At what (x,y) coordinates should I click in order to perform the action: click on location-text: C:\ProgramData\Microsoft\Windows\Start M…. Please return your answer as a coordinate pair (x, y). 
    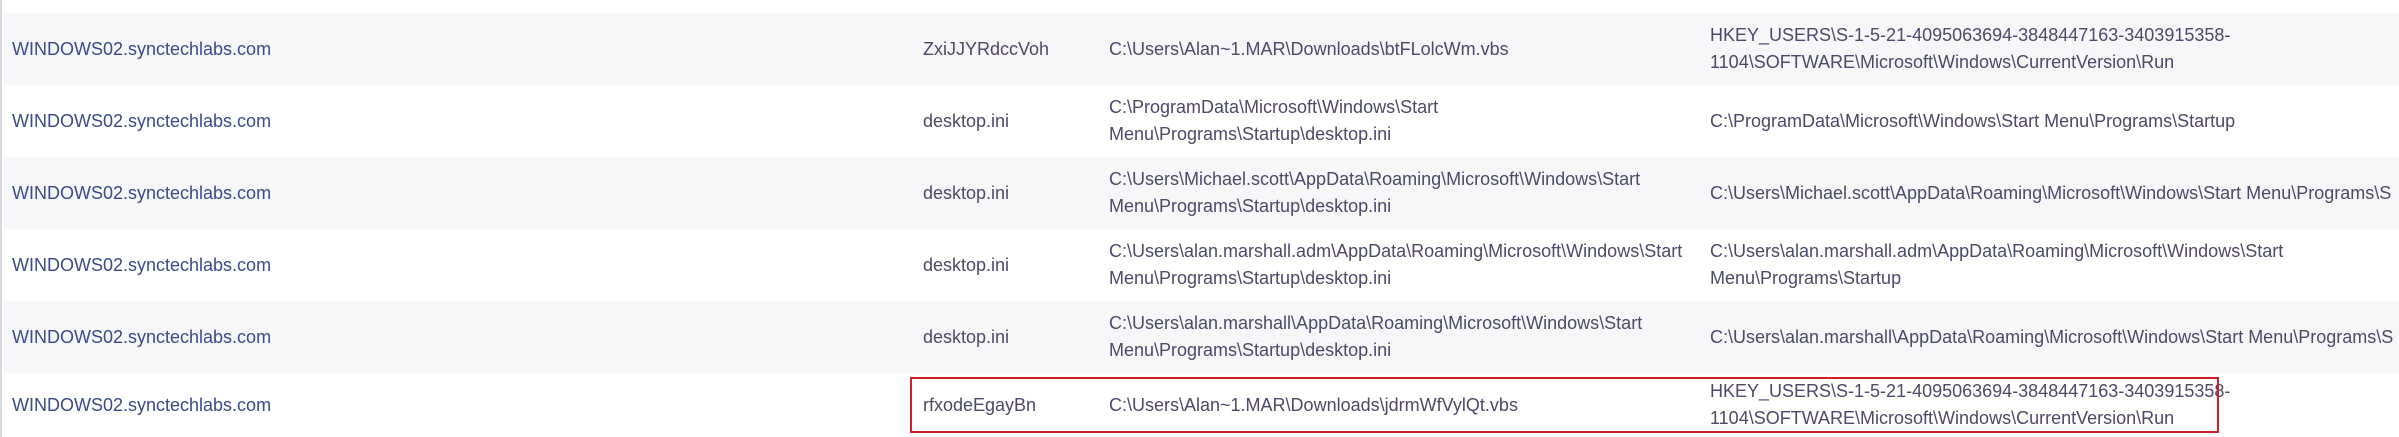
    Looking at the image, I should click on (1973, 120).